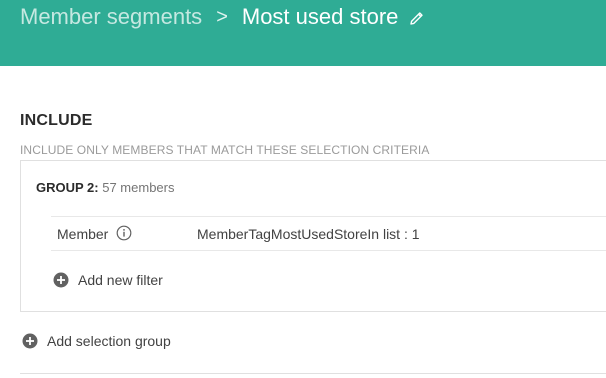 This screenshot has height=378, width=606. I want to click on breadcrumb: Member segments > Most used store, so click(222, 17).